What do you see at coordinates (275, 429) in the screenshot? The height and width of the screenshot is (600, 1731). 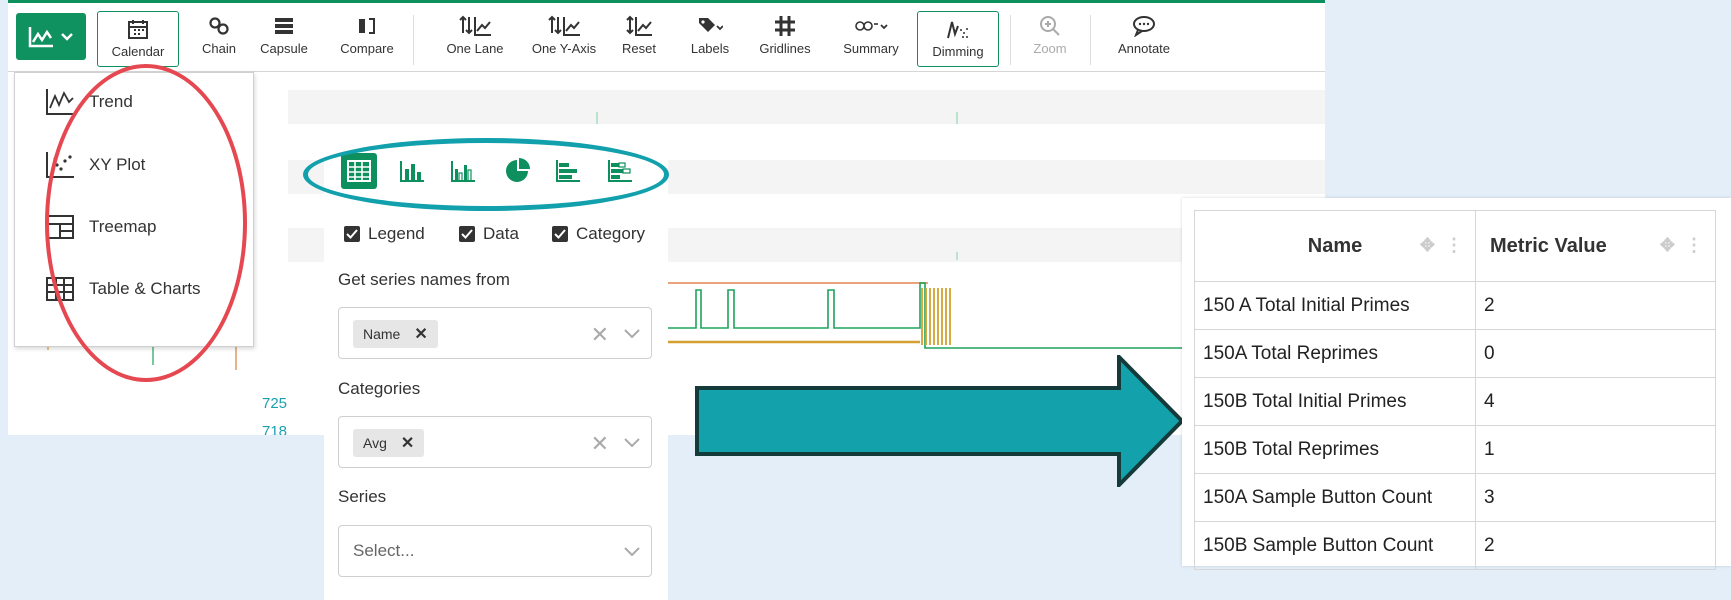 I see `axis-tick-label: 718` at bounding box center [275, 429].